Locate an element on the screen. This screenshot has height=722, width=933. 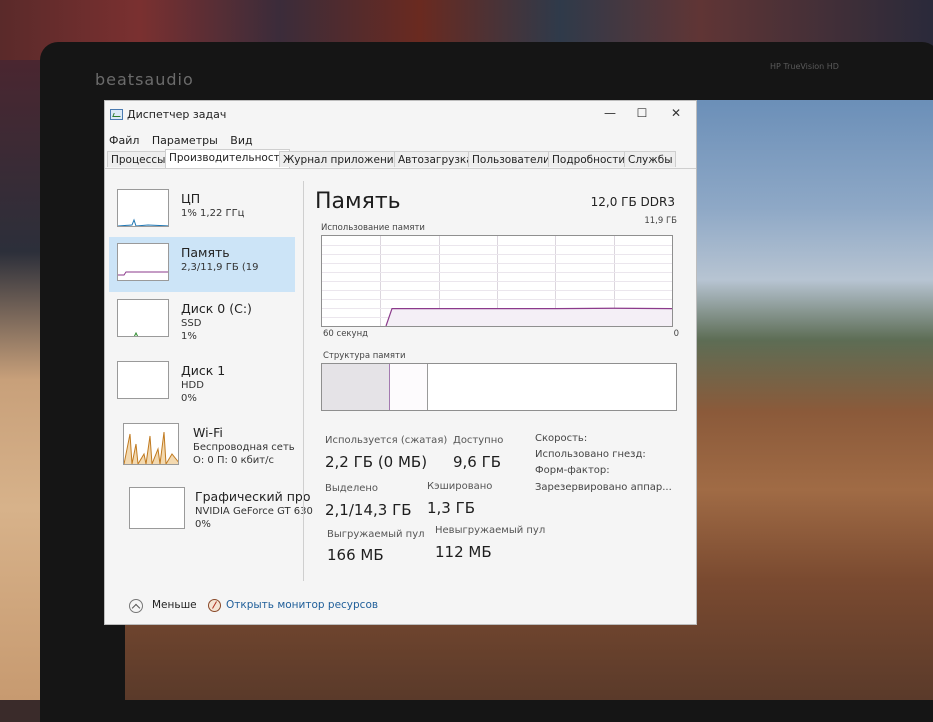
task-manager-icon is located at coordinates (116, 114).